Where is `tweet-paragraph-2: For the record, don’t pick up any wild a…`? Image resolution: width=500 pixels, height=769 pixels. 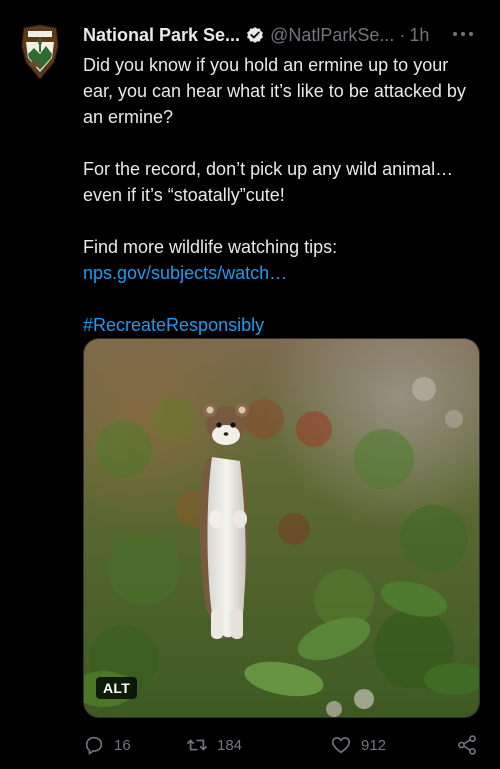
tweet-paragraph-2: For the record, don’t pick up any wild a… is located at coordinates (268, 182).